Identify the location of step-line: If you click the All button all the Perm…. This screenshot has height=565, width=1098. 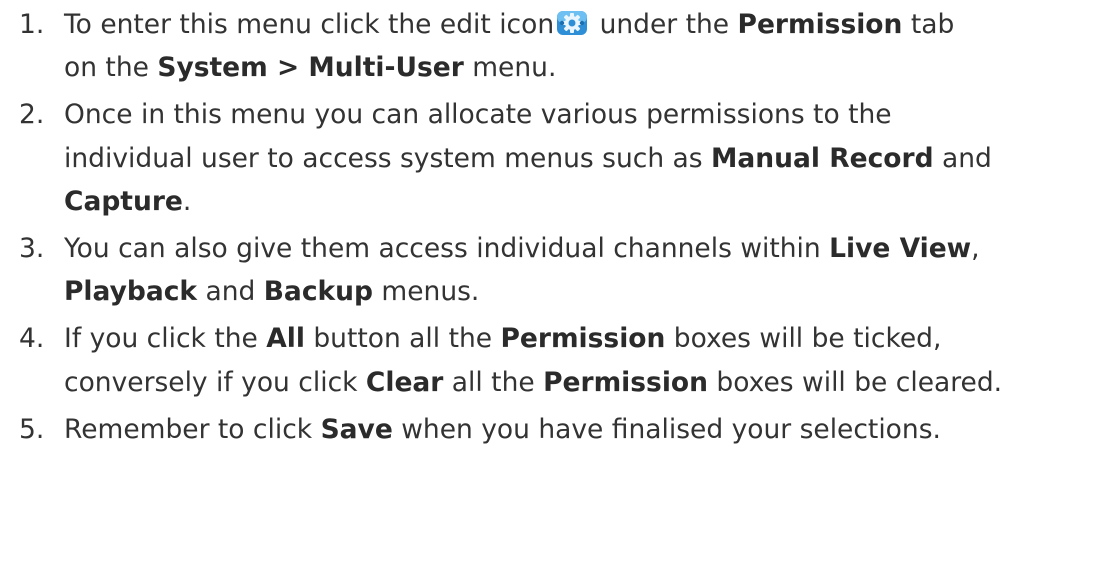
(581, 338).